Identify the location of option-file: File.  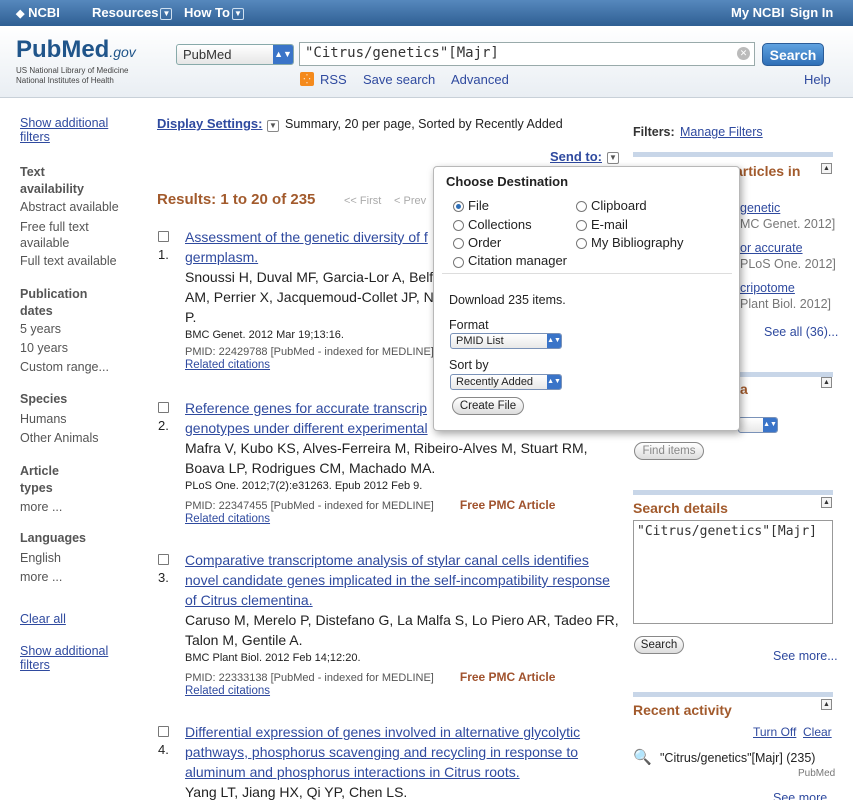
(478, 205).